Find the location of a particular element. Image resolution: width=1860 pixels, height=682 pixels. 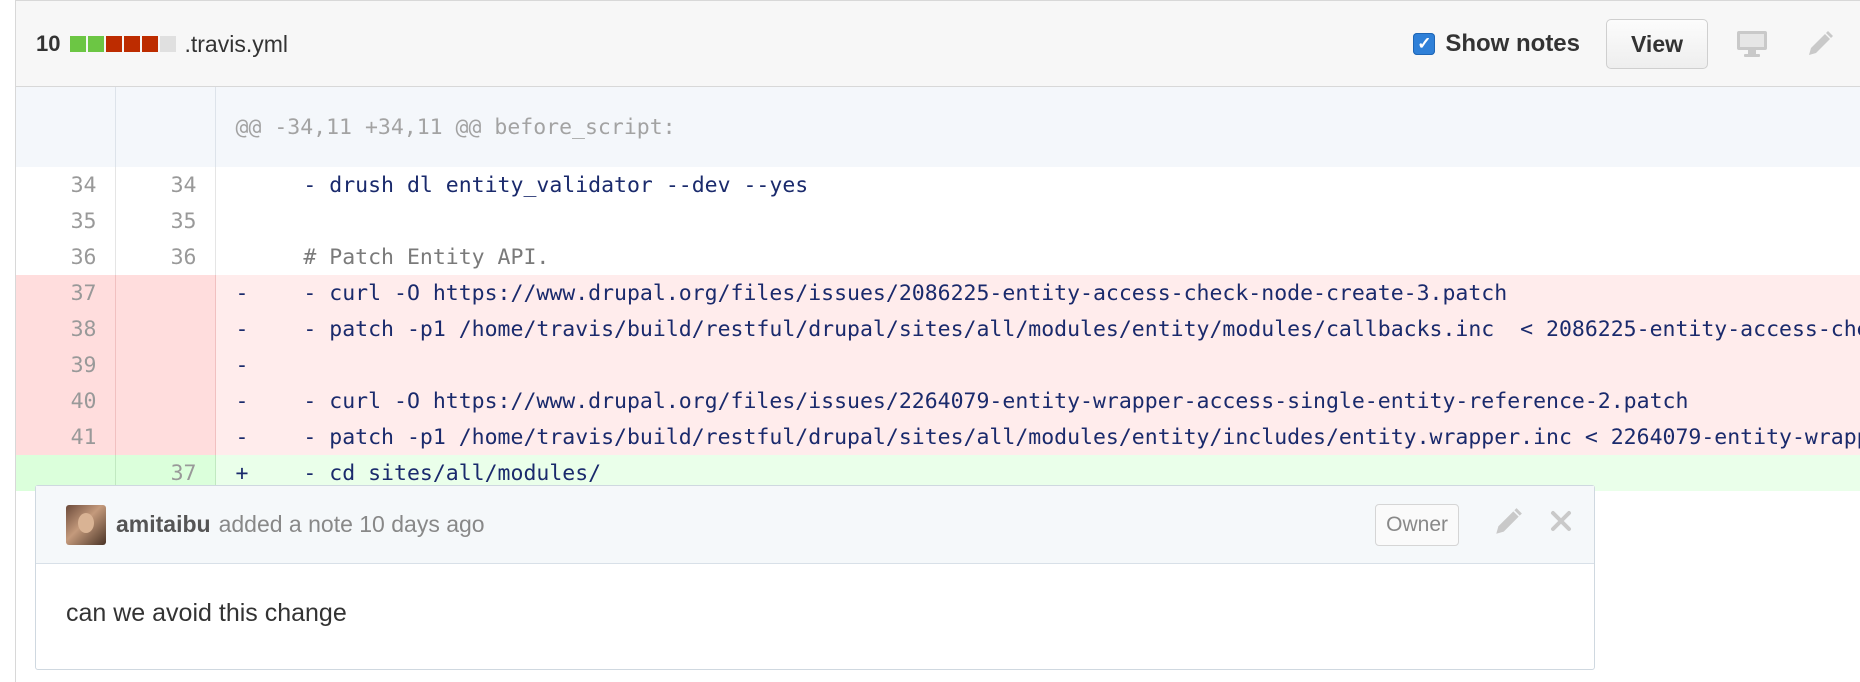

hunk-header: @@ -34,11 +34,11 @@ before_script: is located at coordinates (1037, 127).